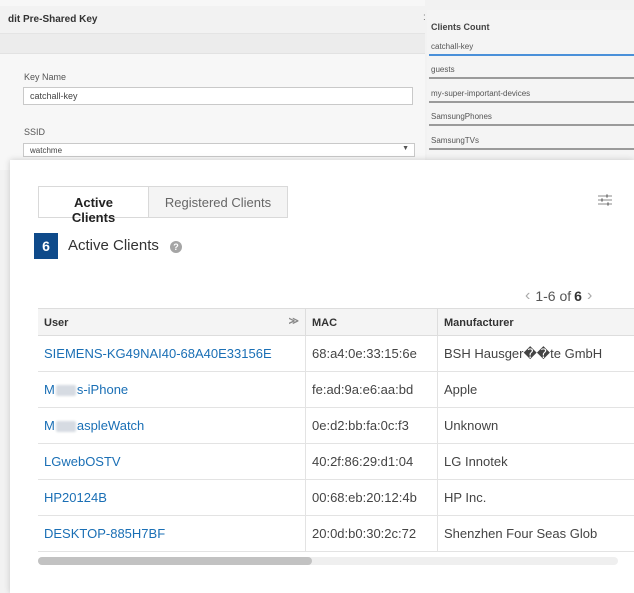 The width and height of the screenshot is (634, 593). Describe the element at coordinates (46, 246) in the screenshot. I see `active-count-badge: 6` at that location.